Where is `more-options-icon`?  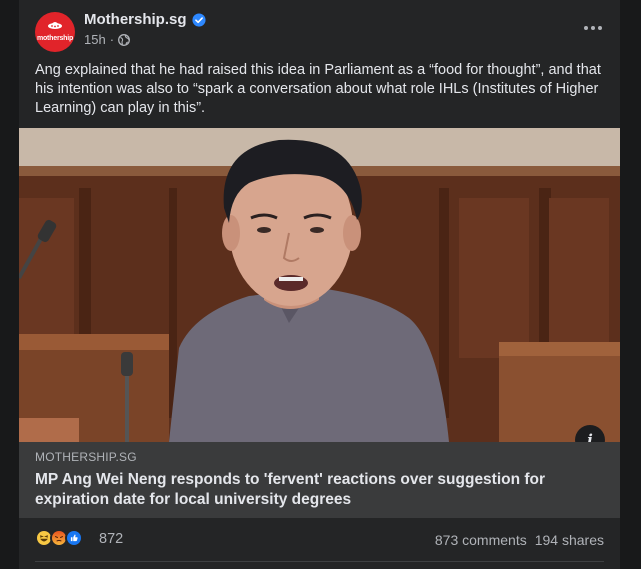 more-options-icon is located at coordinates (593, 28).